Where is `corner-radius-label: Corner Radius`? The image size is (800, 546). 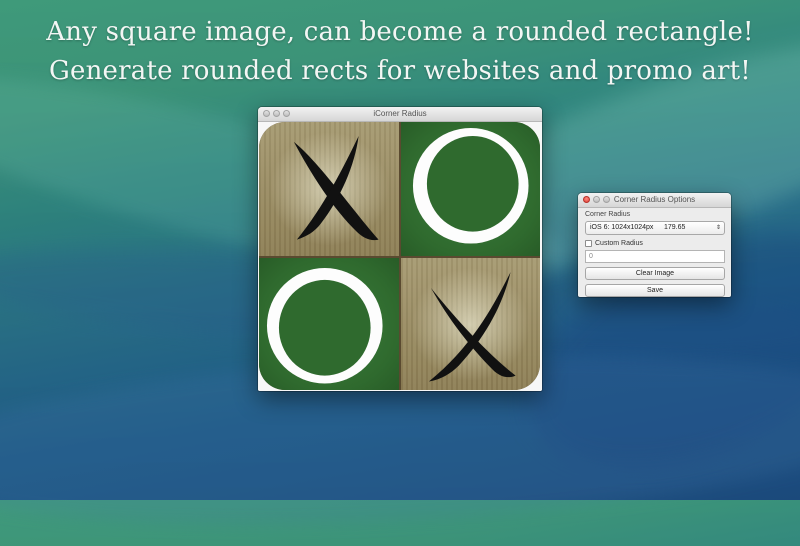
corner-radius-label: Corner Radius is located at coordinates (608, 214).